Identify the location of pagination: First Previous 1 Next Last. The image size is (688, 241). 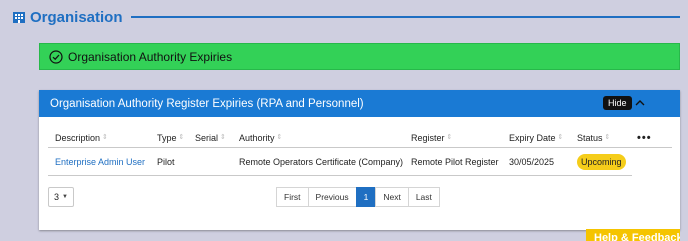
(358, 197).